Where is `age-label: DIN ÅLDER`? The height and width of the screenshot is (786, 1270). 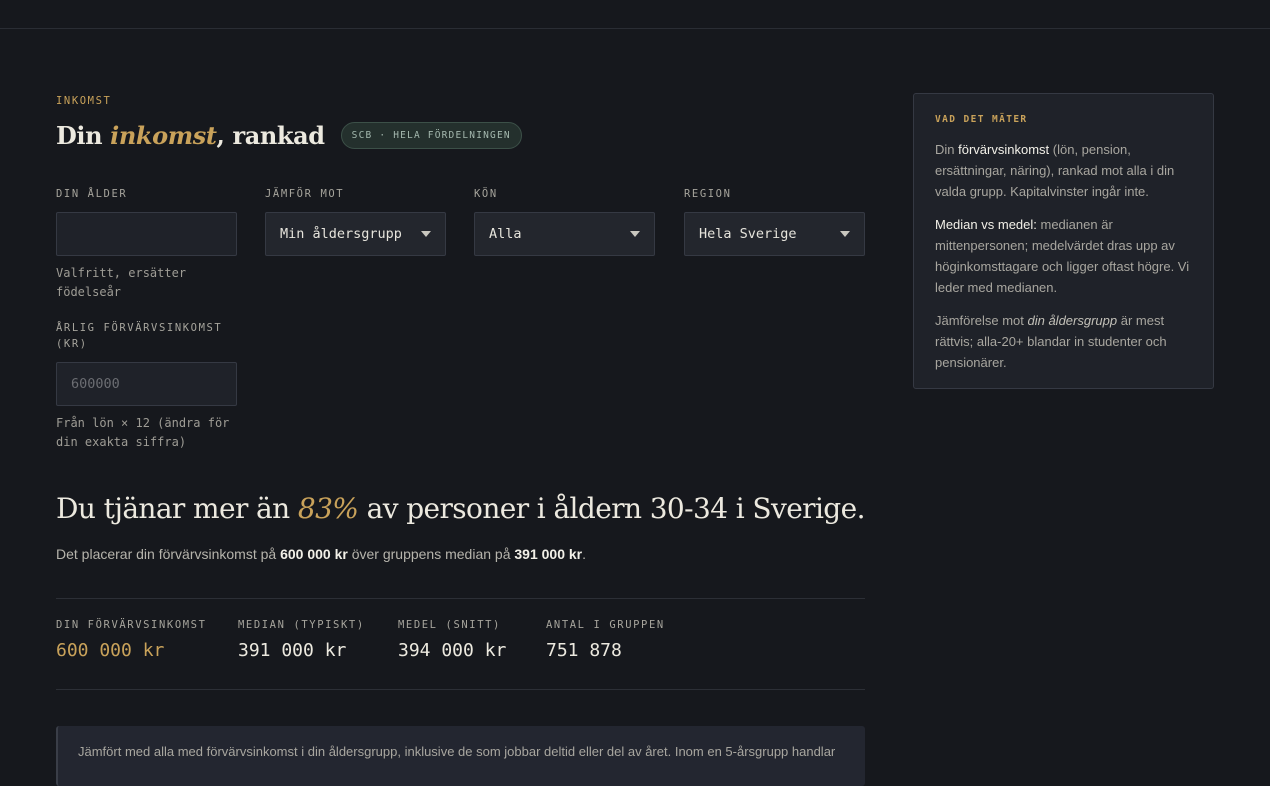 age-label: DIN ÅLDER is located at coordinates (92, 194).